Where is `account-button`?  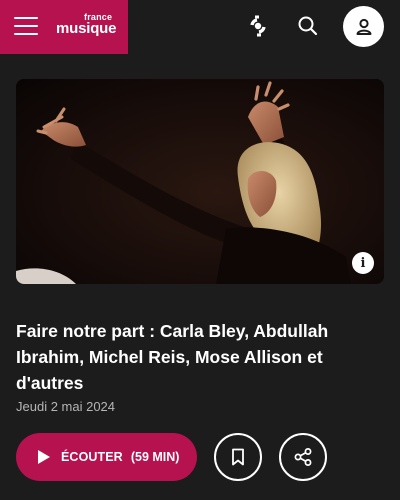
account-button is located at coordinates (363, 26).